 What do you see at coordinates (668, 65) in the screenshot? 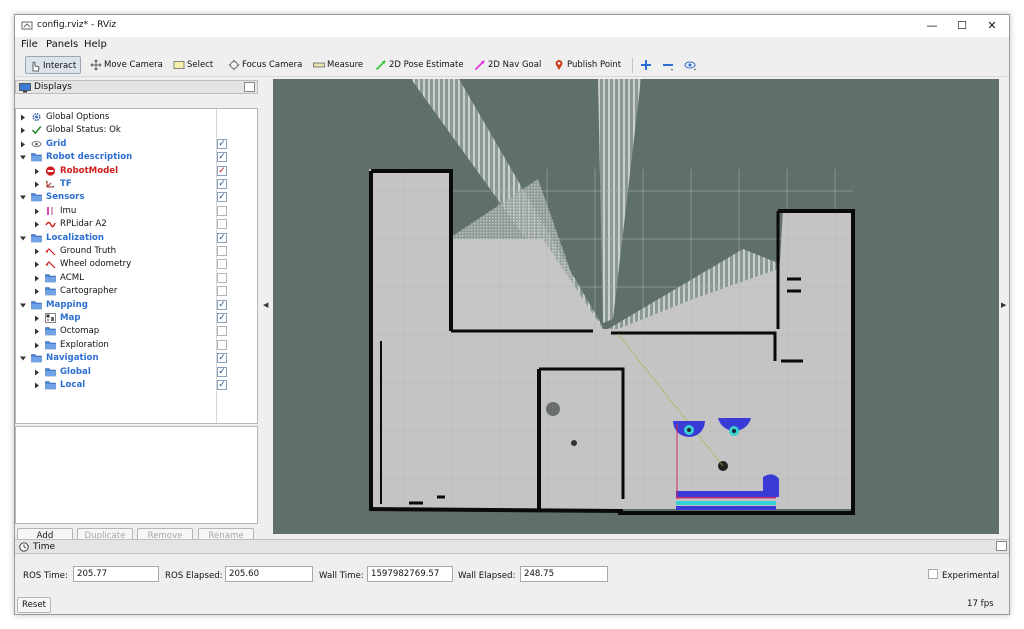
I see `remove-tool-icon` at bounding box center [668, 65].